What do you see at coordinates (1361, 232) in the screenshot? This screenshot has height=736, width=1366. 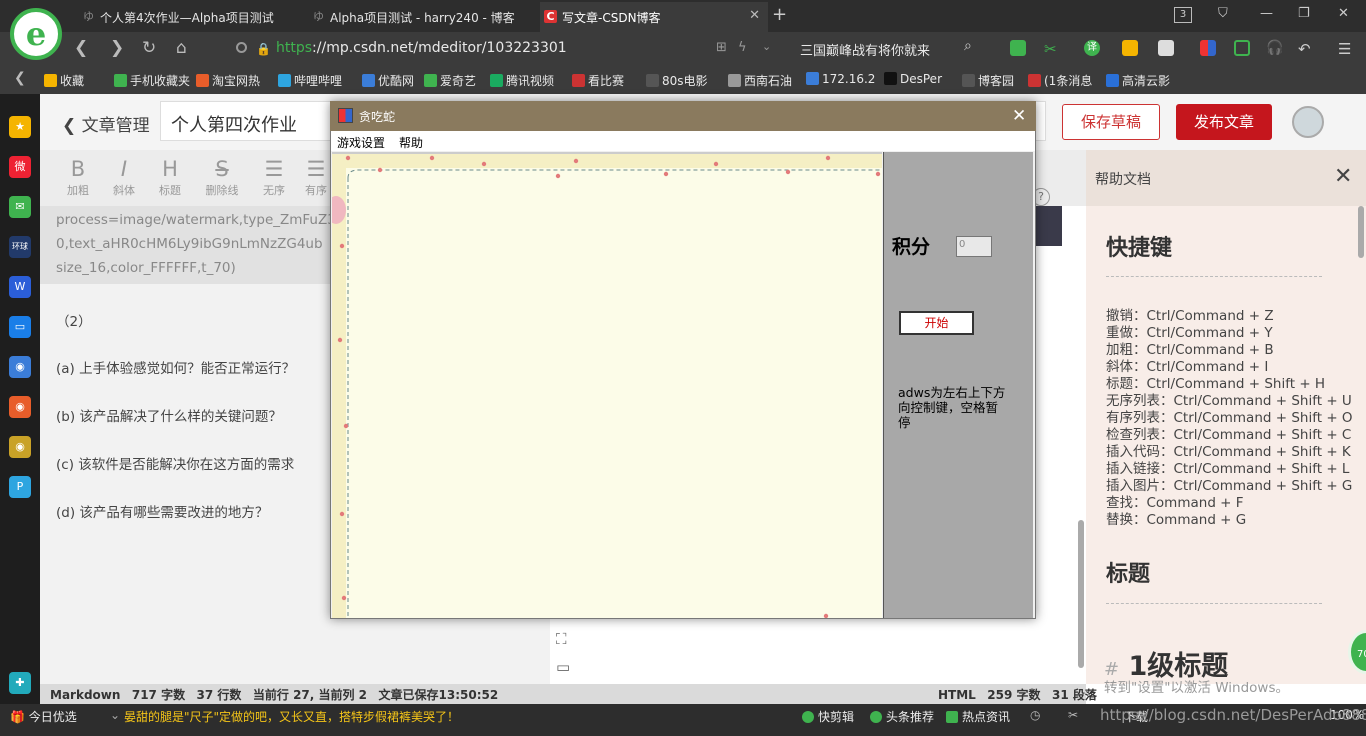 I see `help-scrollbar` at bounding box center [1361, 232].